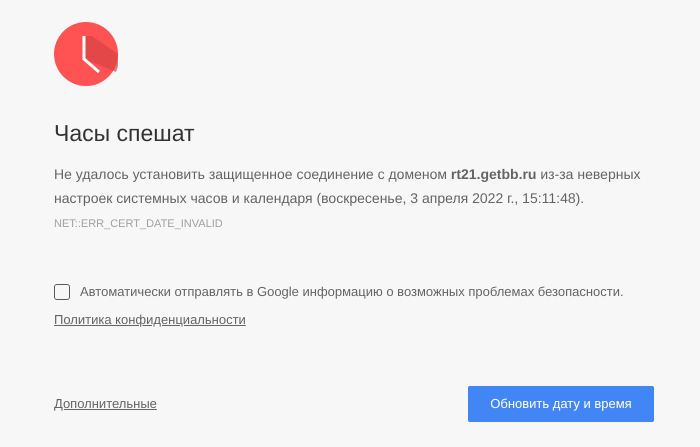 This screenshot has height=447, width=700. What do you see at coordinates (347, 186) in the screenshot?
I see `error-message: Не удалось установить защищенное соединение с доменом rt21.getbb.ru из-за неверных настроек системных часов и календаря (воскресенье, 3 апреля 2022 г., 15:11:48).` at bounding box center [347, 186].